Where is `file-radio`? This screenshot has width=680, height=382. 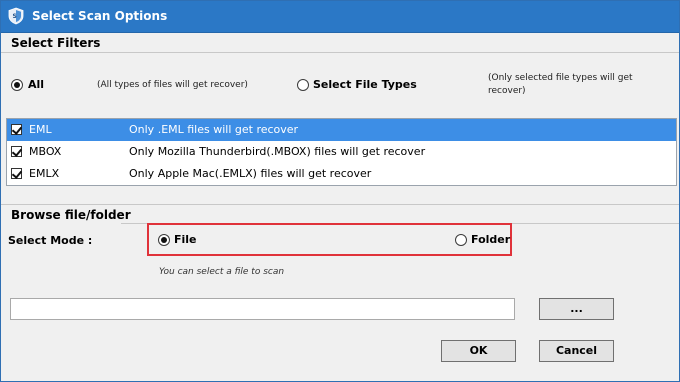 file-radio is located at coordinates (164, 240).